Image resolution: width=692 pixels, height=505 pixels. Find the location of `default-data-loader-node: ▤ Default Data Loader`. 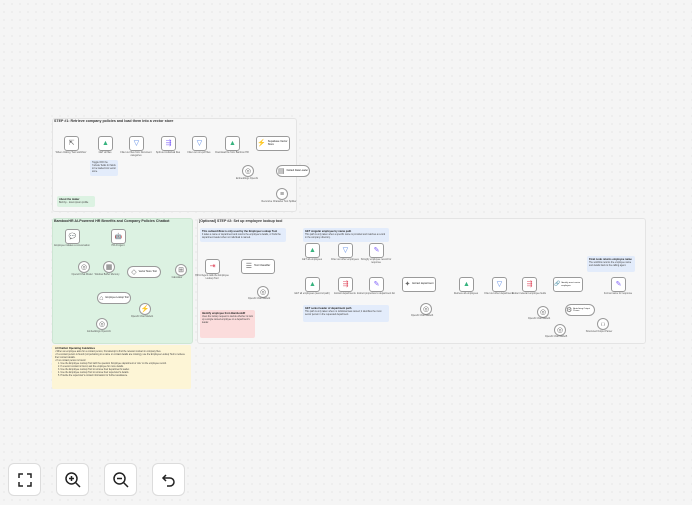

default-data-loader-node: ▤ Default Data Loader is located at coordinates (293, 171).